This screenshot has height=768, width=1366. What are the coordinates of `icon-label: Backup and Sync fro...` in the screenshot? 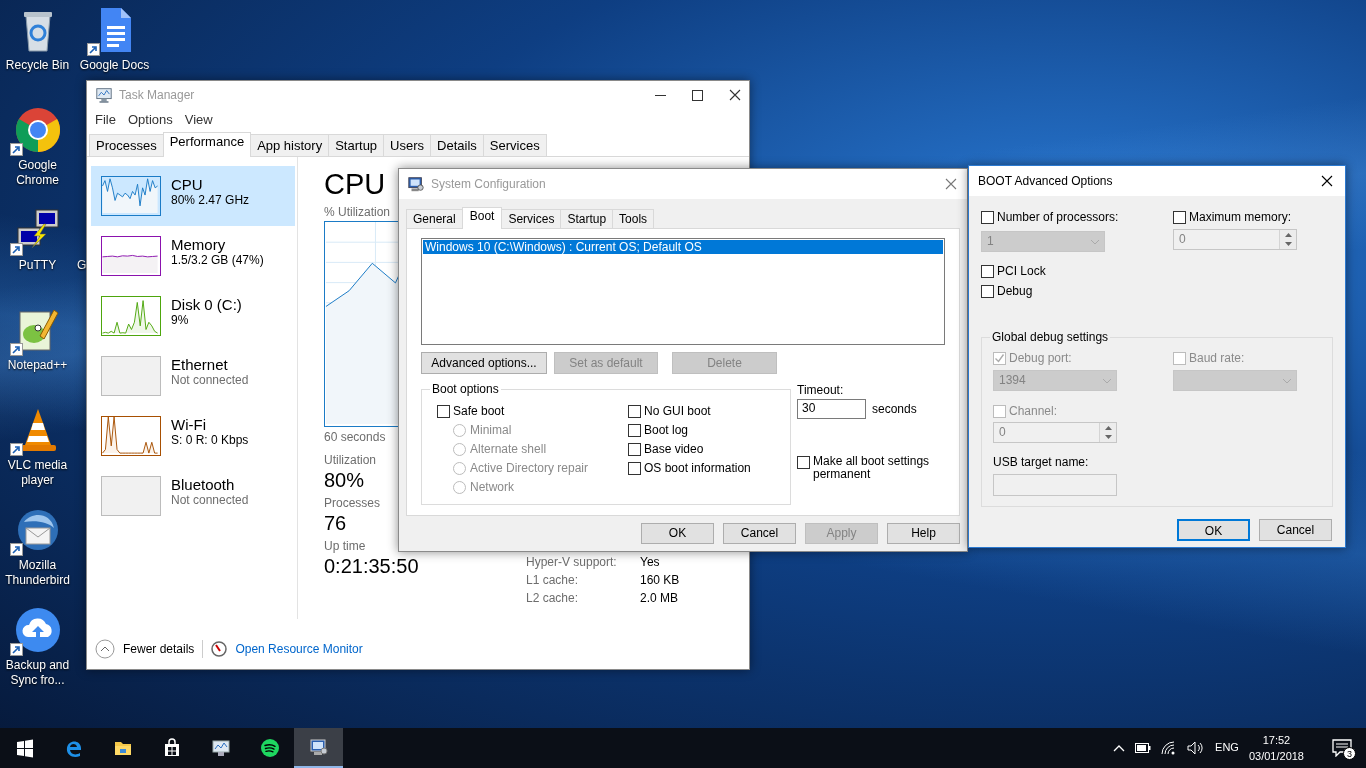 It's located at (37, 673).